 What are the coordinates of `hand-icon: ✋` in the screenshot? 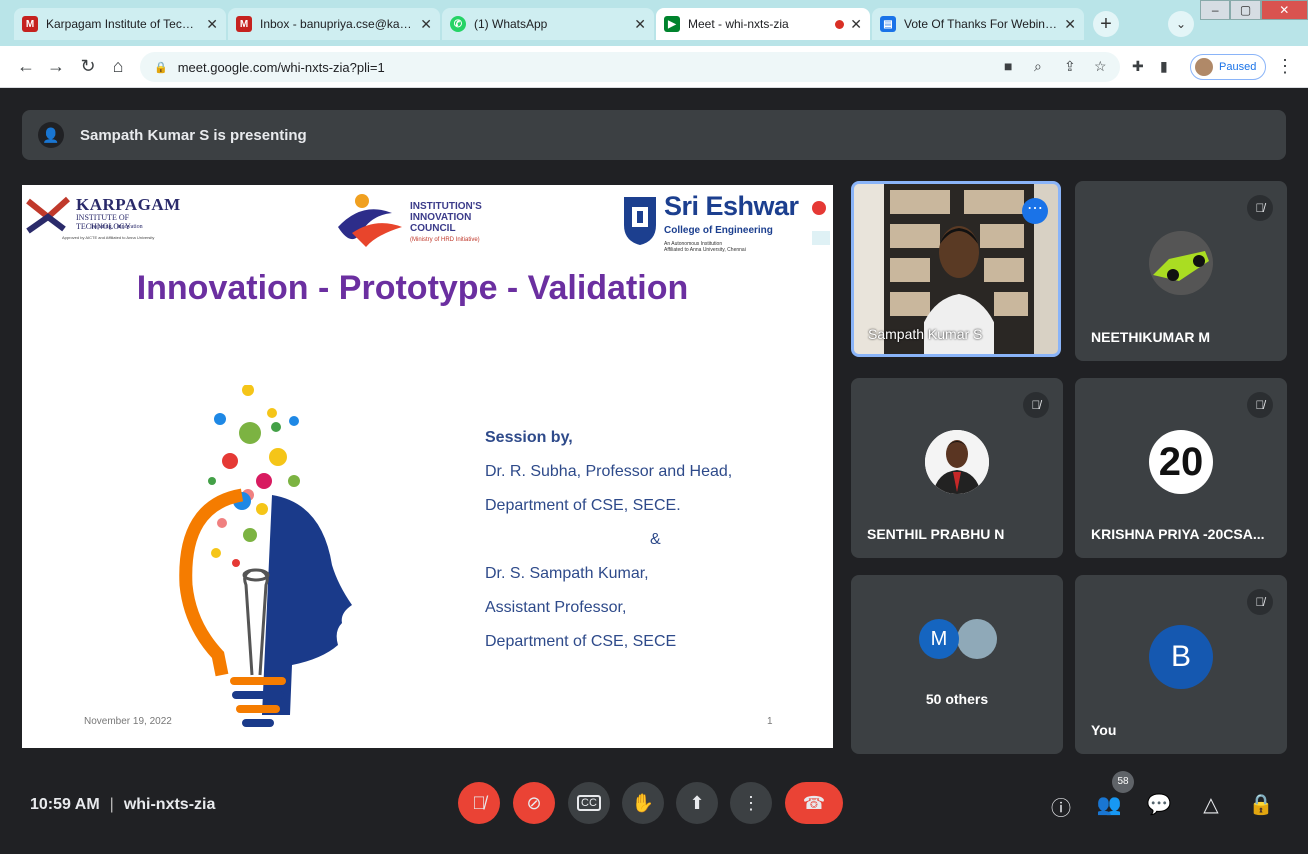 It's located at (643, 802).